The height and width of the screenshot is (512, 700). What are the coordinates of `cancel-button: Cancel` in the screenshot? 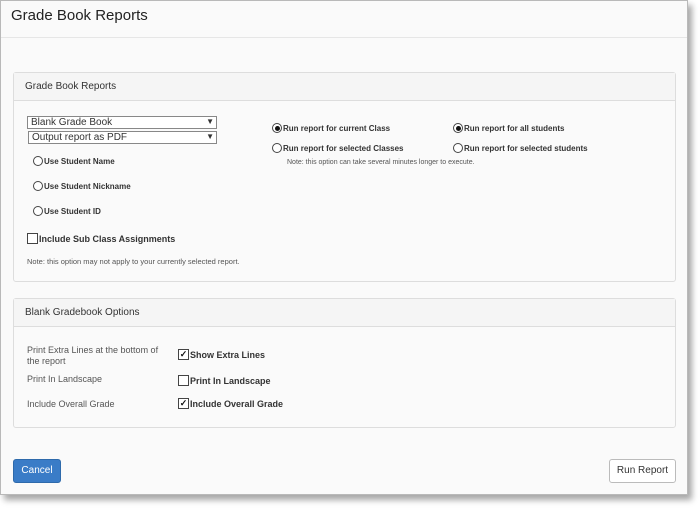 It's located at (37, 471).